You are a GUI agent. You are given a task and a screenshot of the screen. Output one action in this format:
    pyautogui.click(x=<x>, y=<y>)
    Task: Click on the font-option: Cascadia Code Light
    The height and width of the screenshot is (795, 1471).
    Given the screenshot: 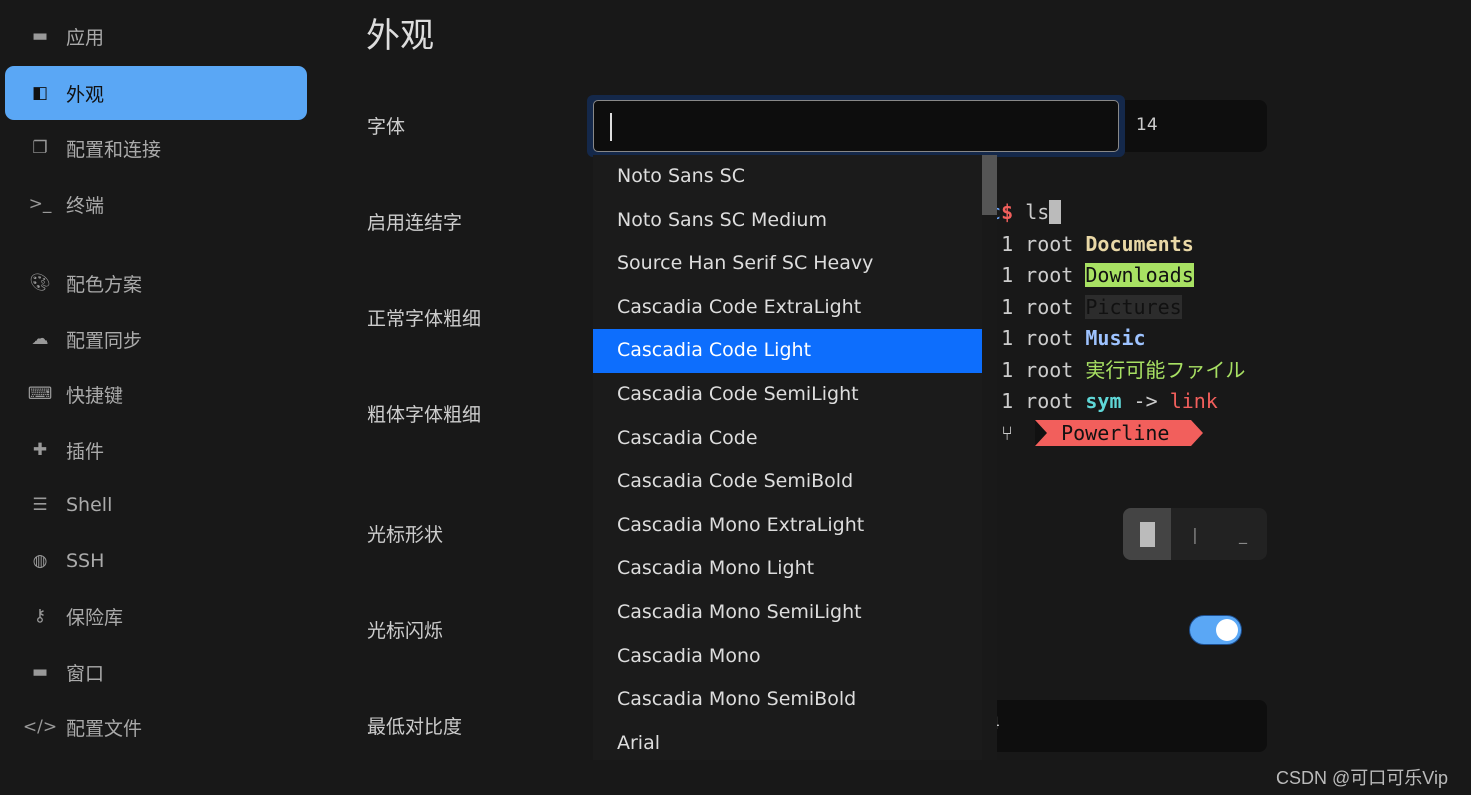 What is the action you would take?
    pyautogui.click(x=787, y=351)
    